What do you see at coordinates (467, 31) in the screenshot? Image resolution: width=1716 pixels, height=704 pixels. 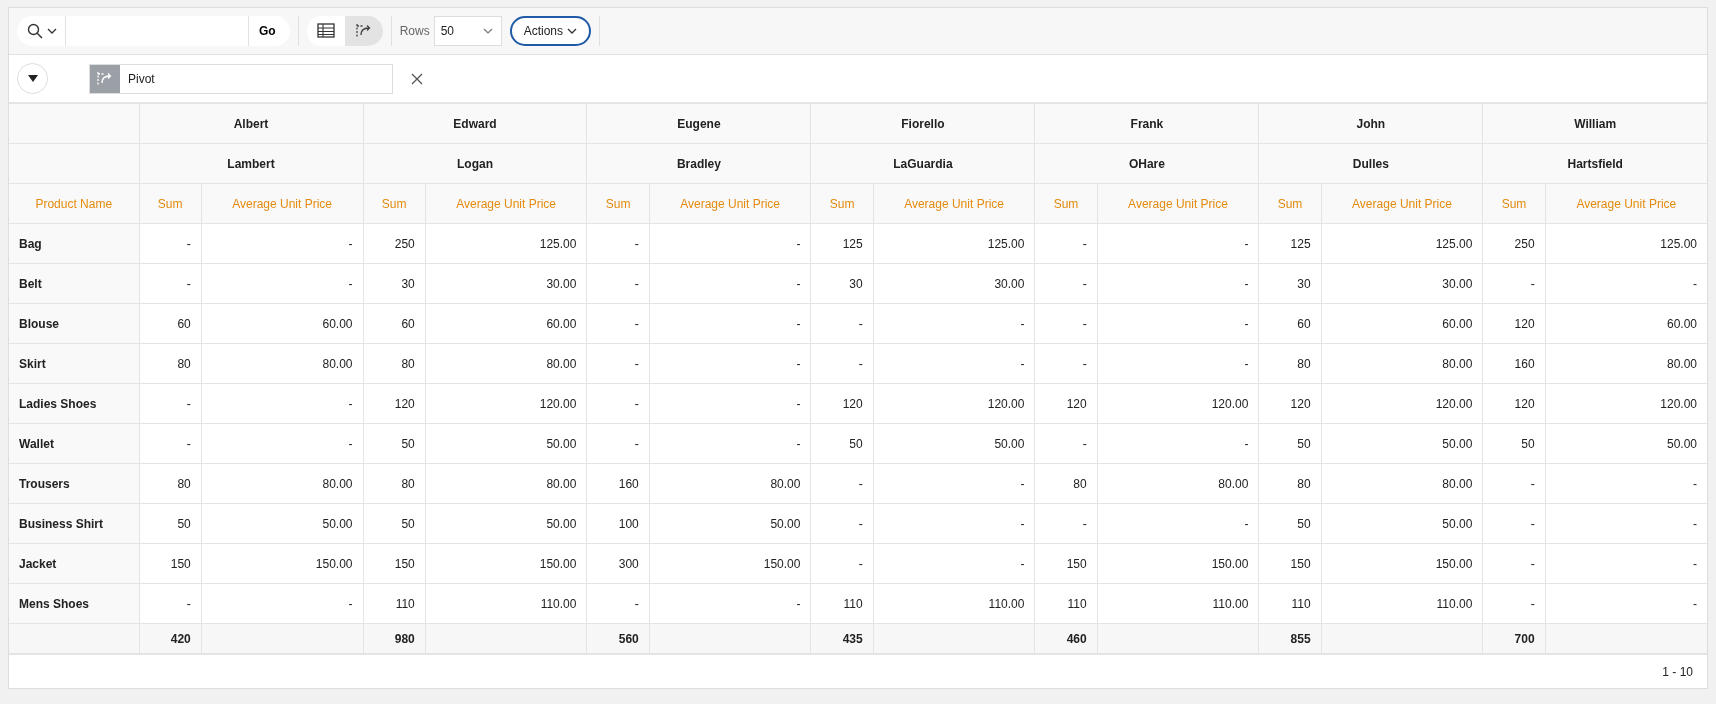 I see `rows-select: 50` at bounding box center [467, 31].